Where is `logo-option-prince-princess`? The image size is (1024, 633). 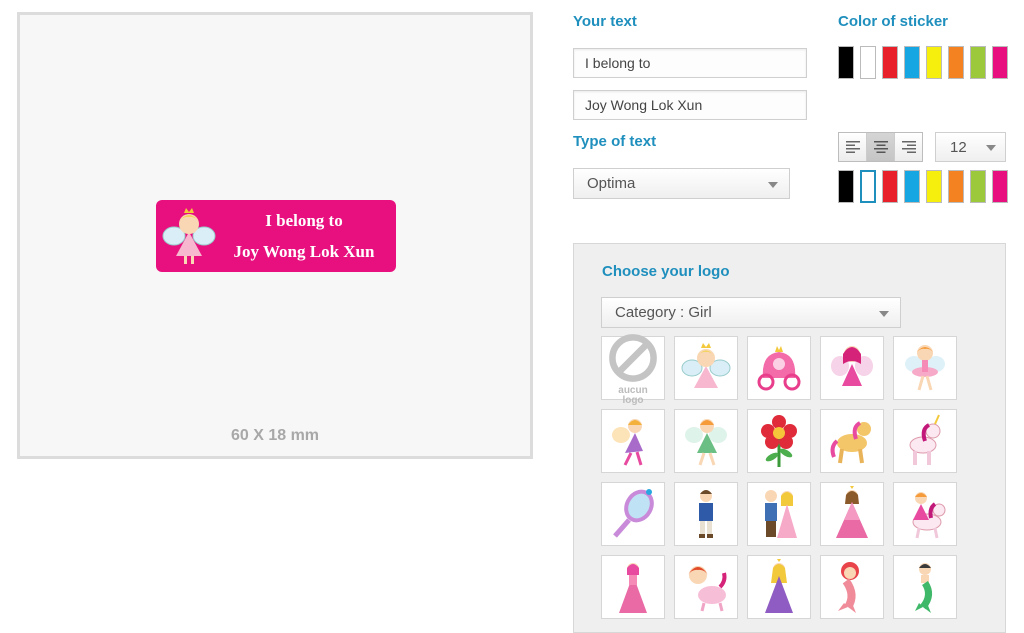 logo-option-prince-princess is located at coordinates (779, 514).